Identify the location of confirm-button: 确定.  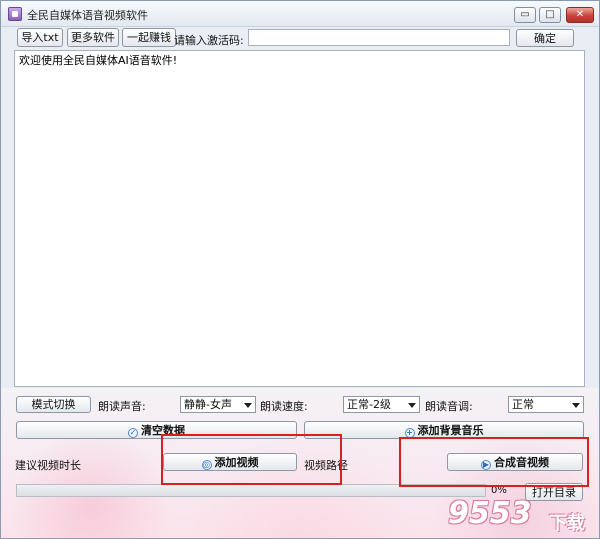
(545, 38).